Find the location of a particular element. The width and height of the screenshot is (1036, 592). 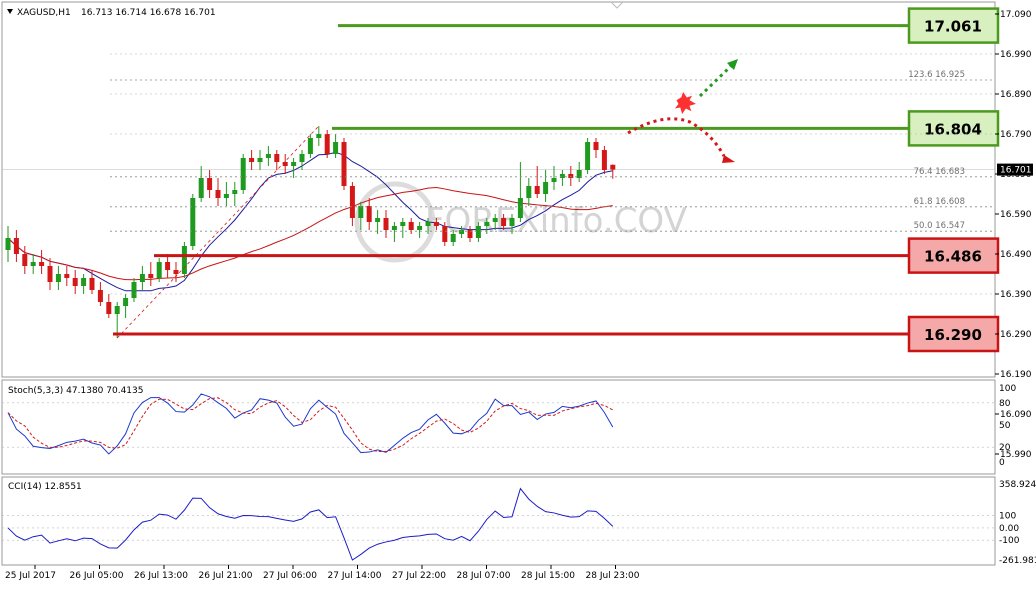

level-label: 16.804 is located at coordinates (953, 129).